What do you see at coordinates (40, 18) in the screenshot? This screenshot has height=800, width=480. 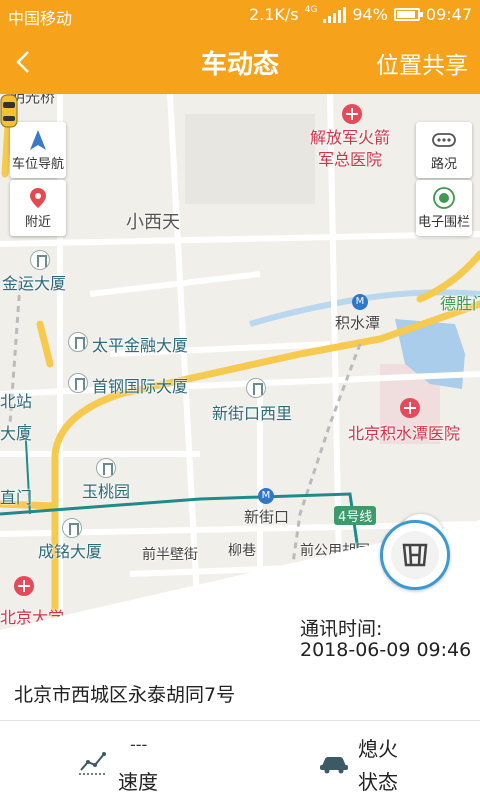 I see `carrier-name: 中国移动` at bounding box center [40, 18].